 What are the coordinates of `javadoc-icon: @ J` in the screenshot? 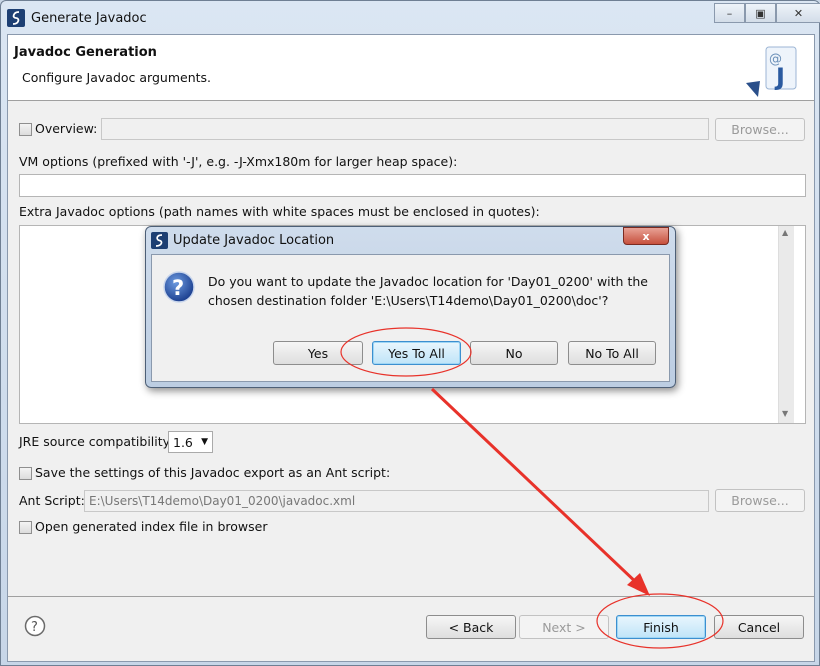 It's located at (771, 71).